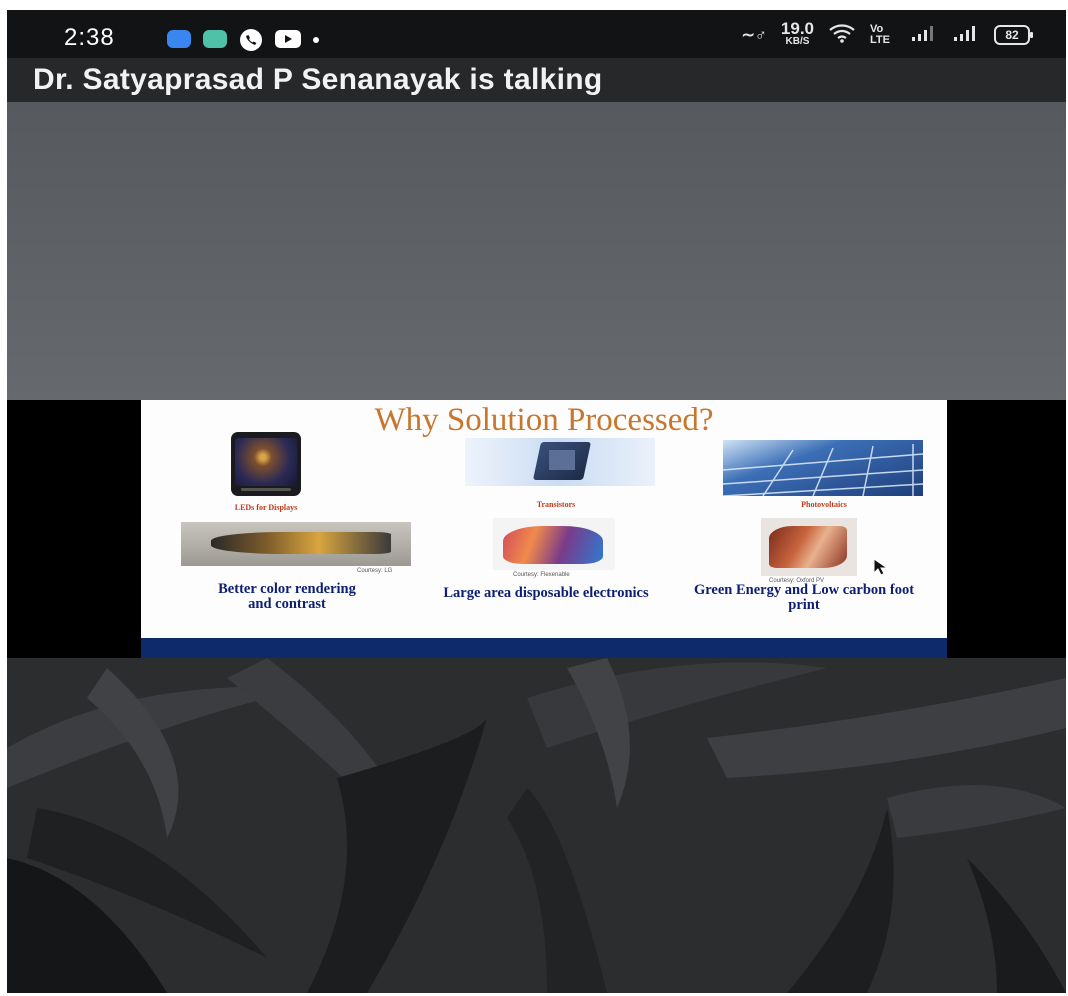 This screenshot has width=1068, height=996. Describe the element at coordinates (842, 35) in the screenshot. I see `wifi-icon` at that location.